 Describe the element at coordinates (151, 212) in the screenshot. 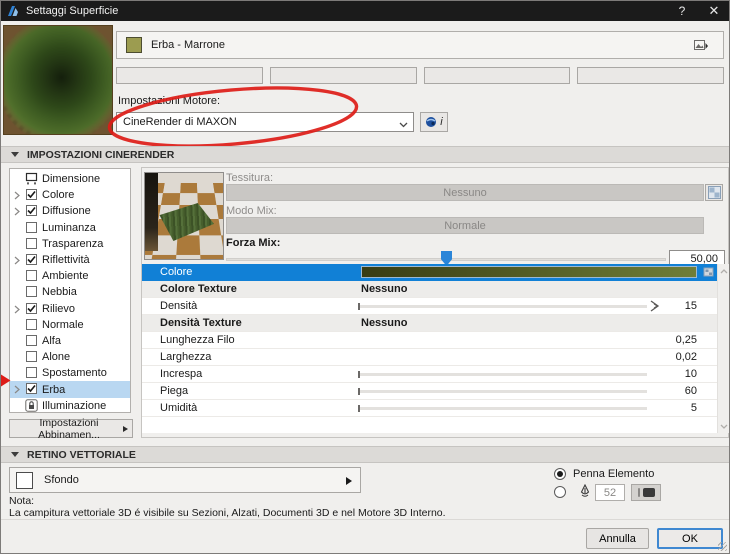

I see `preview-shadow` at that location.